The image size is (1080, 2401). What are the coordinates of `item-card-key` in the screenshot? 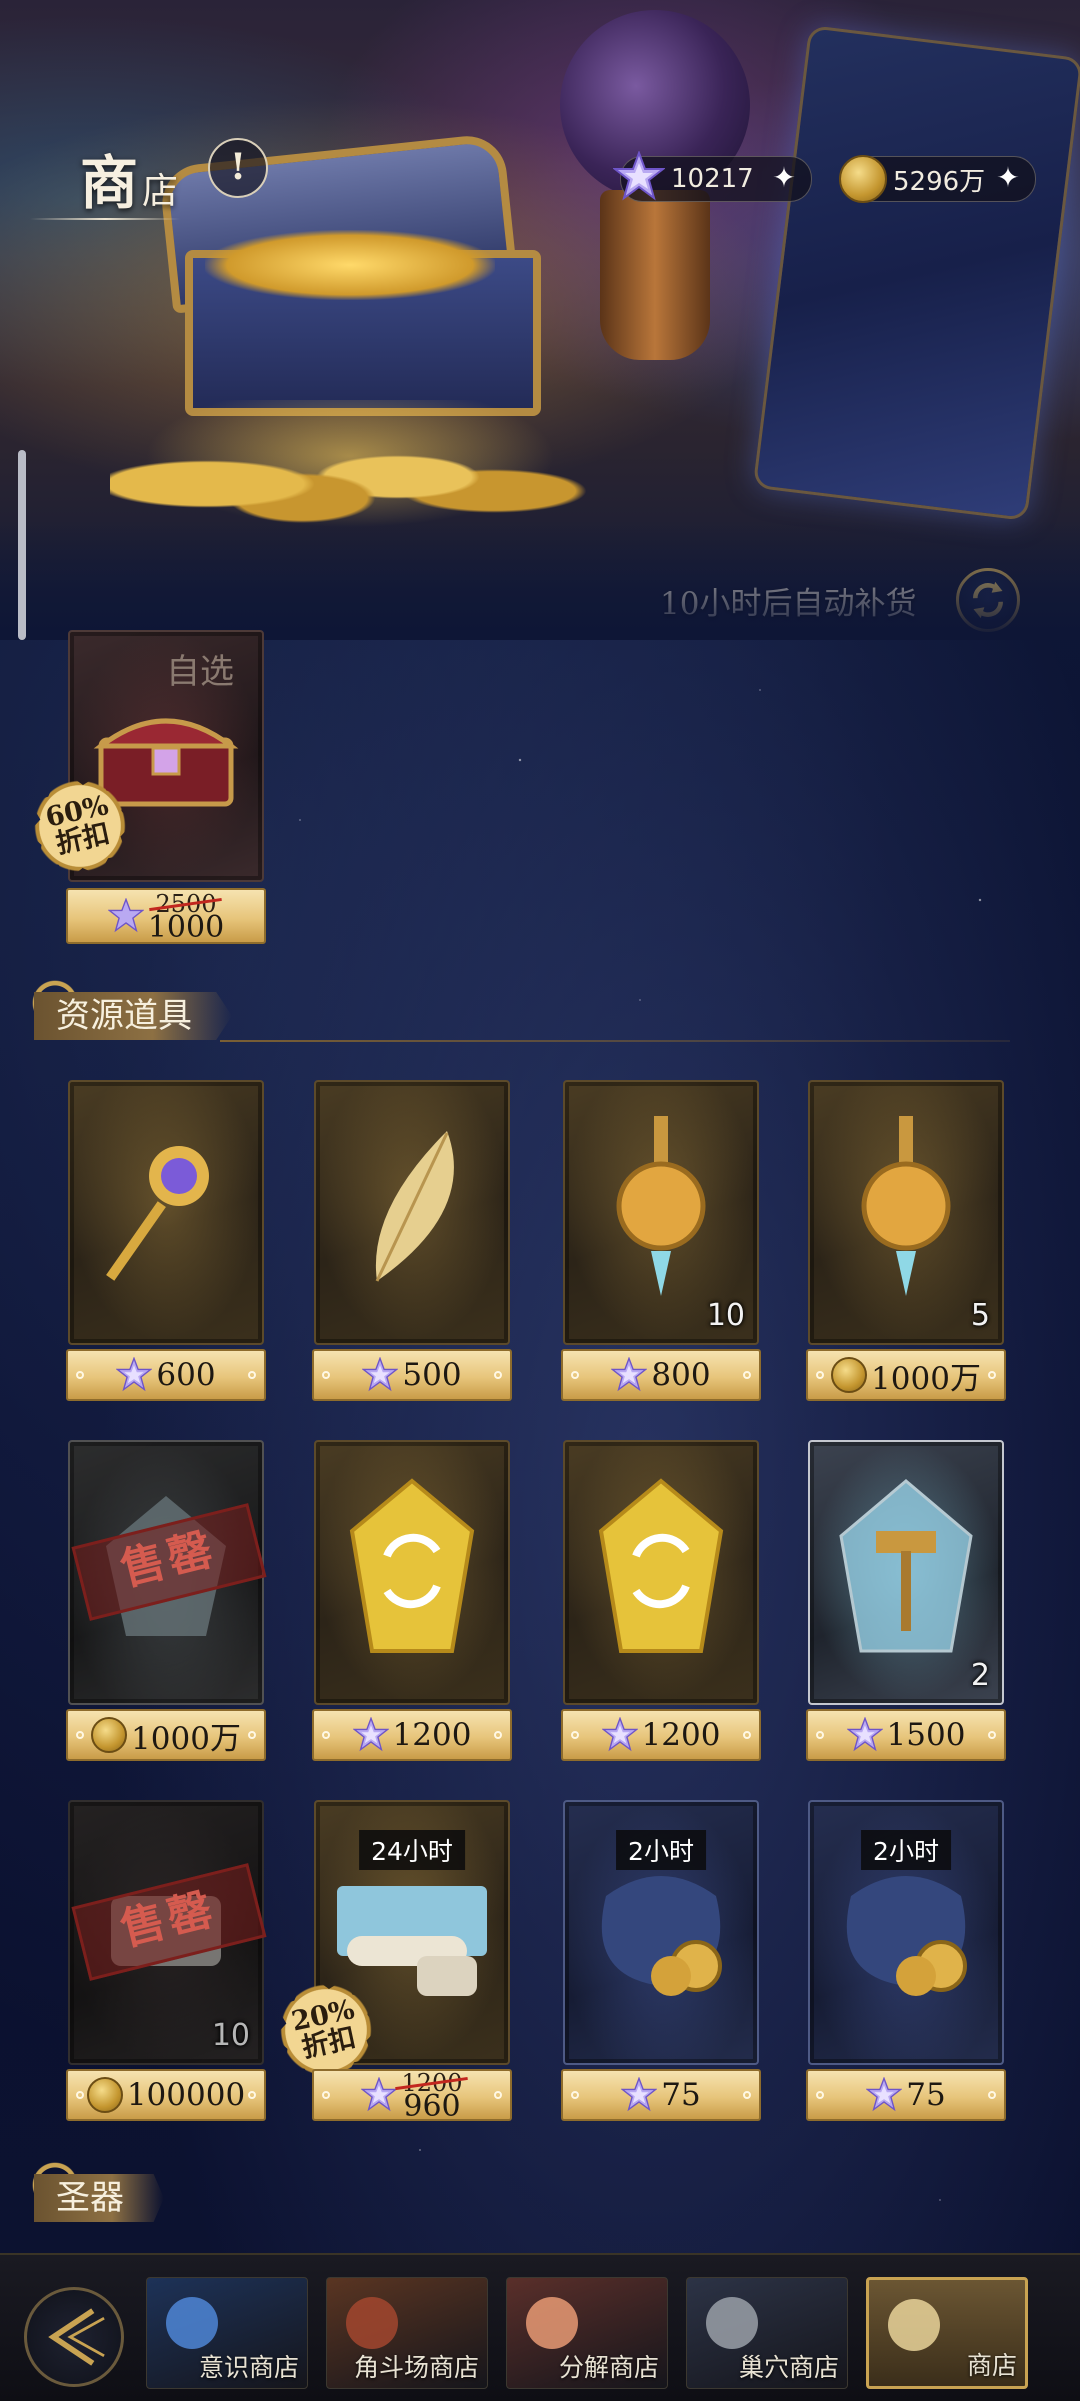 It's located at (166, 1212).